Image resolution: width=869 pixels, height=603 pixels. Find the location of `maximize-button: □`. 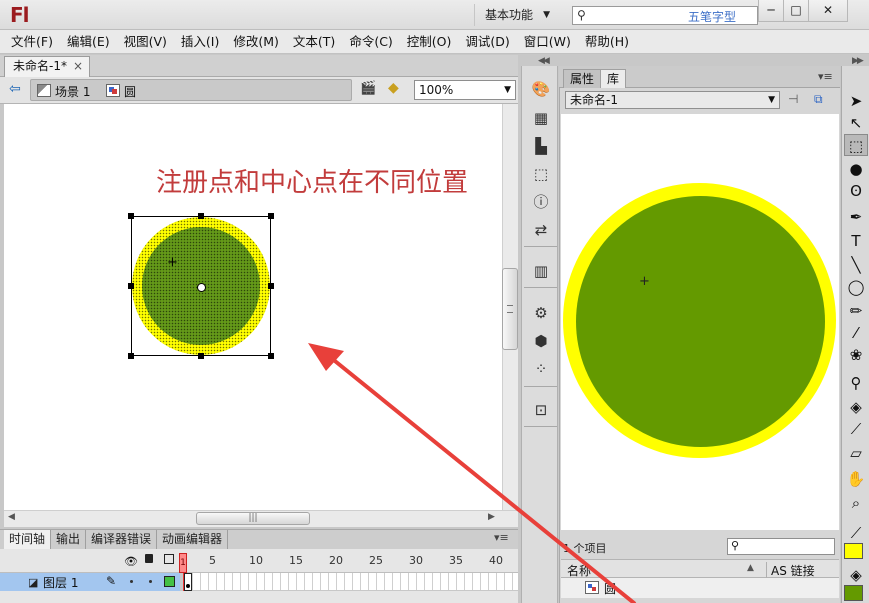

maximize-button: □ is located at coordinates (796, 11).